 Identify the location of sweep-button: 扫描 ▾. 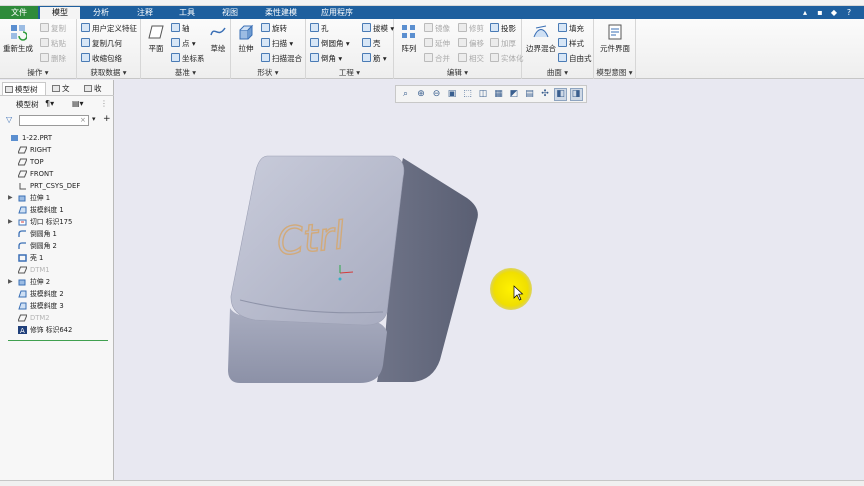
(277, 43).